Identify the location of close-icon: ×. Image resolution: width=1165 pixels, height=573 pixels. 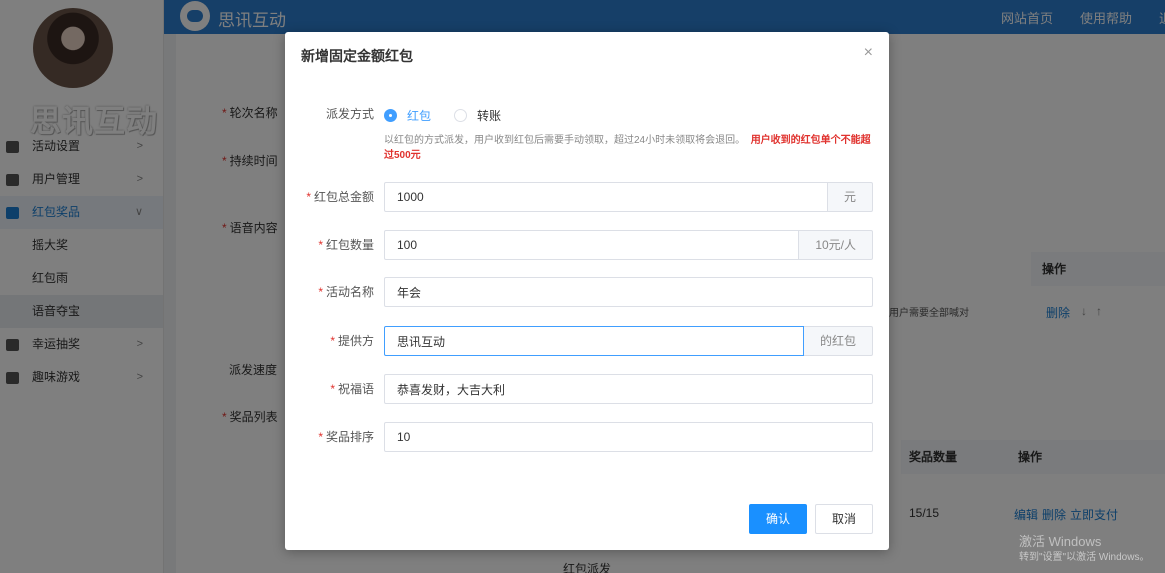
(868, 53).